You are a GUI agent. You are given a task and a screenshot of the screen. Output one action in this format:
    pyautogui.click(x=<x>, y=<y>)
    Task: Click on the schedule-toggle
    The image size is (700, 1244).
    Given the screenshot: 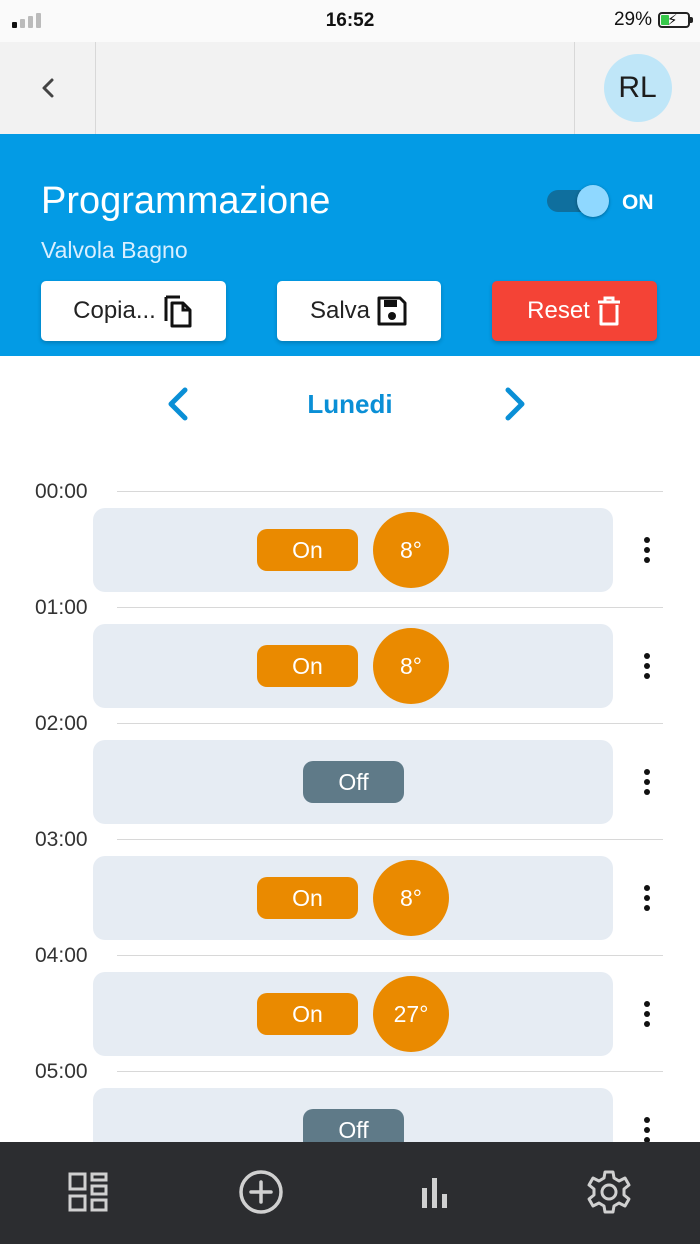 What is the action you would take?
    pyautogui.click(x=578, y=201)
    